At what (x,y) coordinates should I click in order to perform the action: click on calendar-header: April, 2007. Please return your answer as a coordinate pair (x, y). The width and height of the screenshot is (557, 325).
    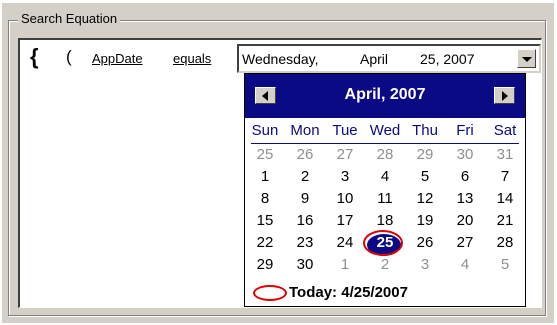
    Looking at the image, I should click on (385, 96).